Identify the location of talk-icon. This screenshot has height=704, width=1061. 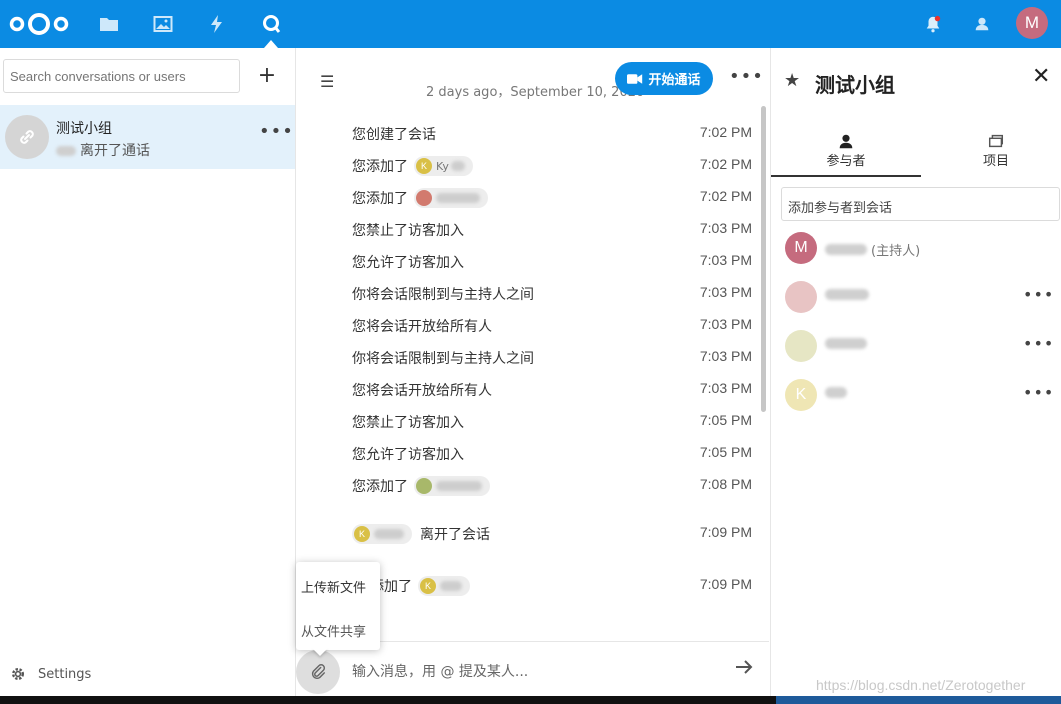
(271, 24).